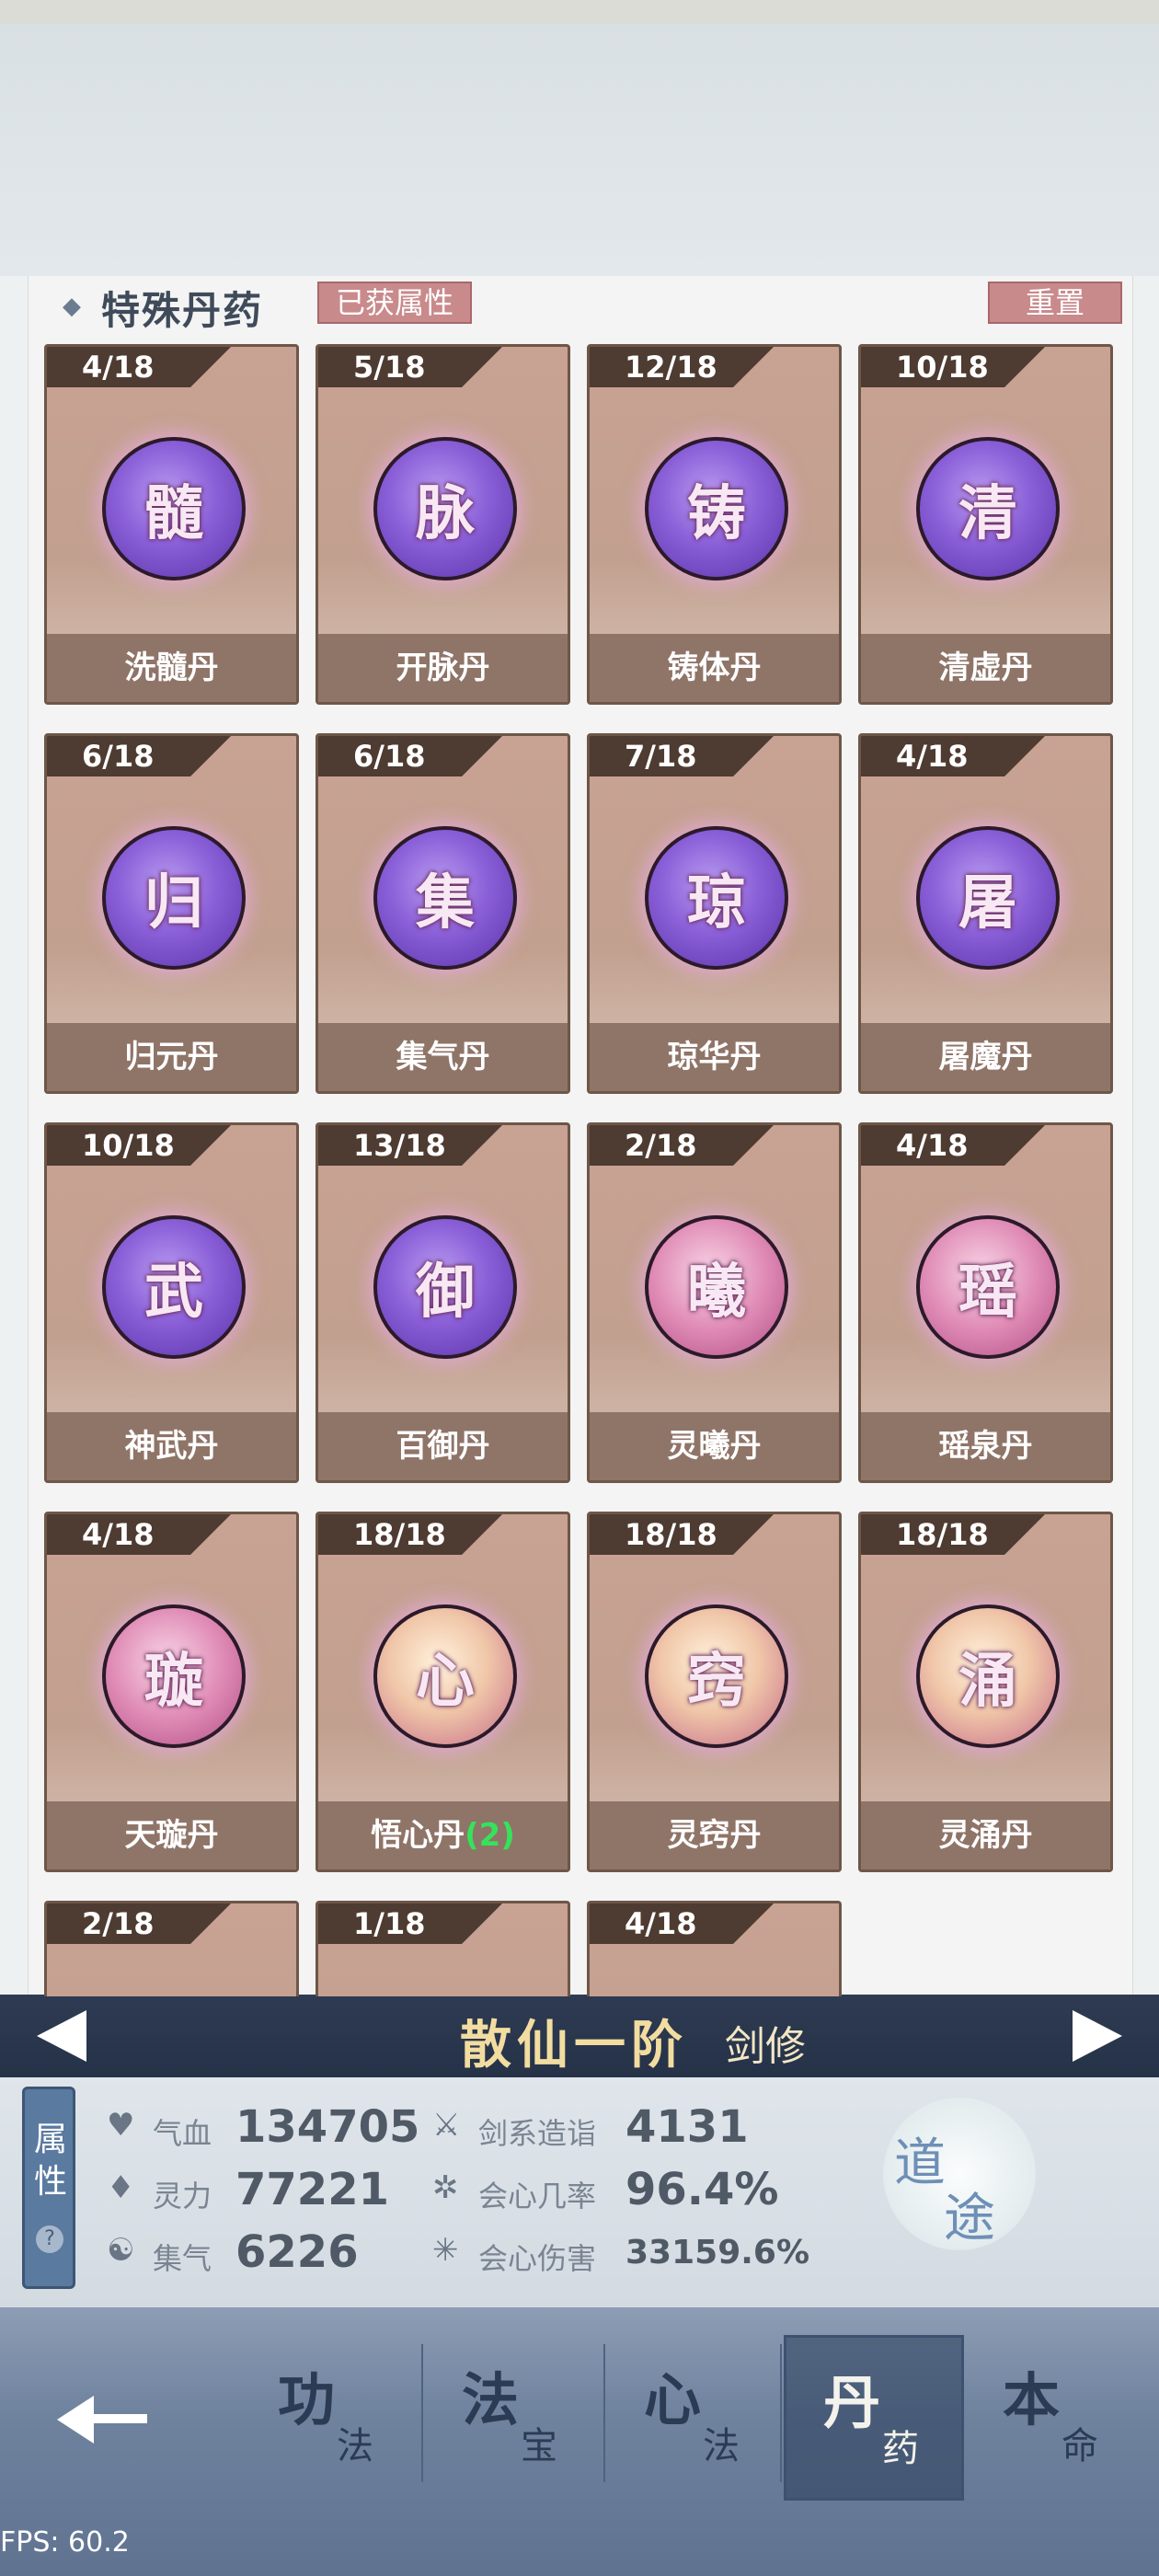  I want to click on class-name: 剑修, so click(765, 2047).